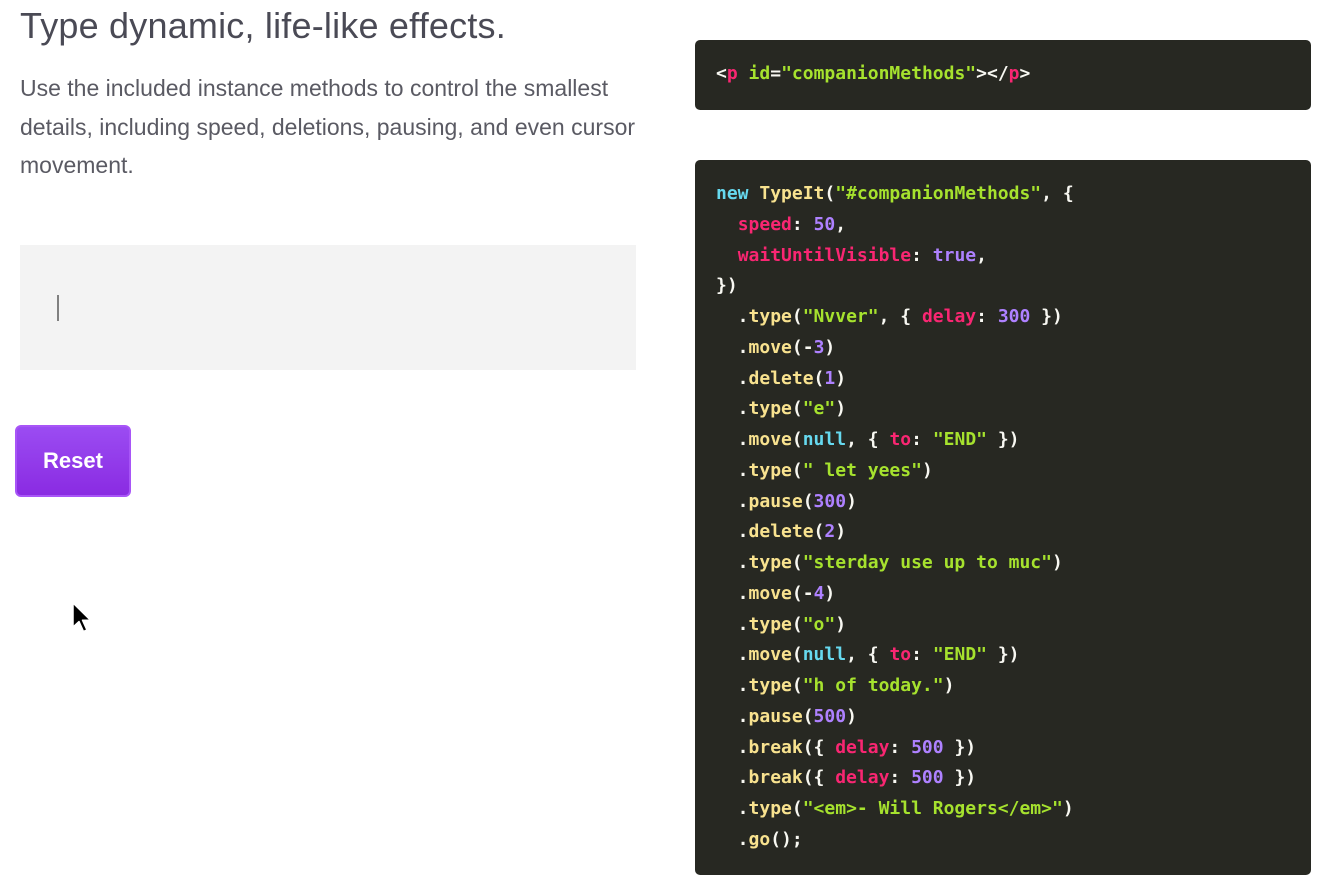 Image resolution: width=1326 pixels, height=894 pixels. Describe the element at coordinates (1013, 840) in the screenshot. I see `code-line: .go();` at that location.